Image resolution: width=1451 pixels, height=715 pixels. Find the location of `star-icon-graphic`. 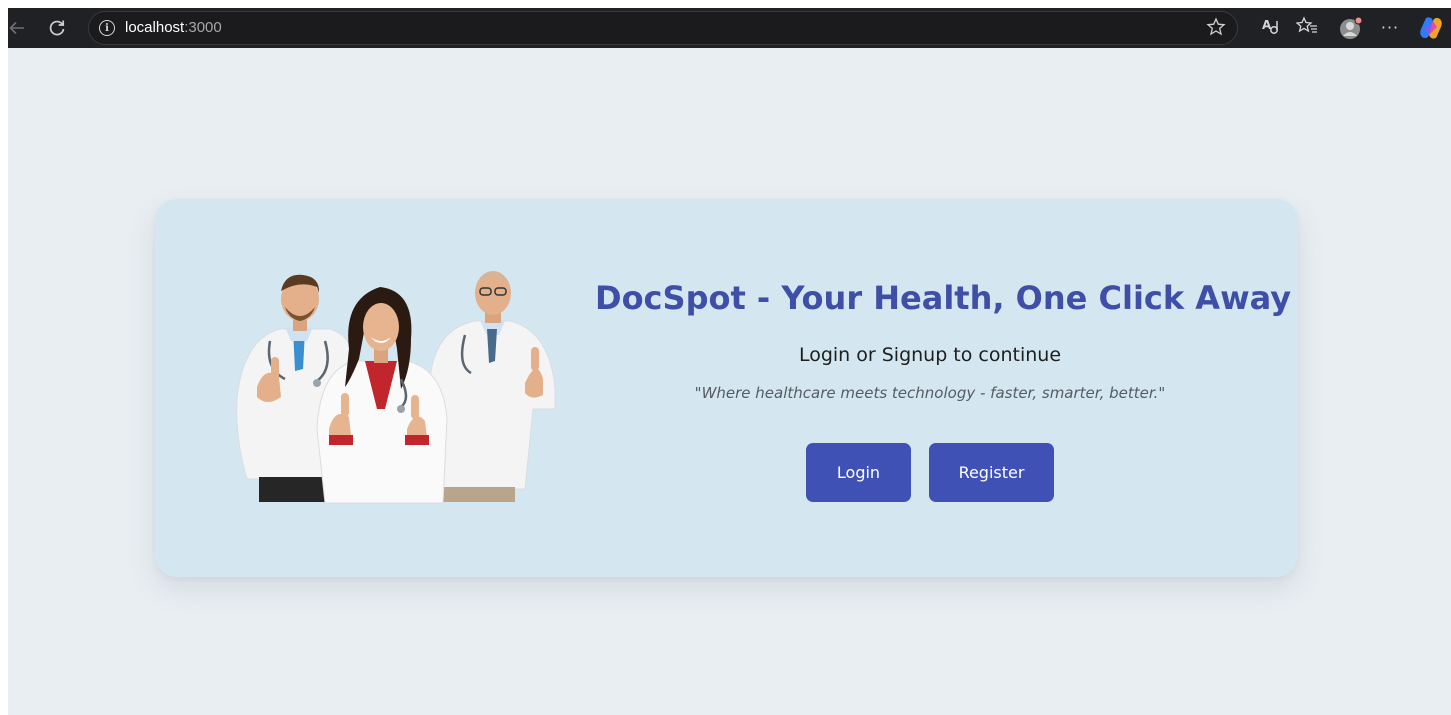

star-icon-graphic is located at coordinates (1216, 26).